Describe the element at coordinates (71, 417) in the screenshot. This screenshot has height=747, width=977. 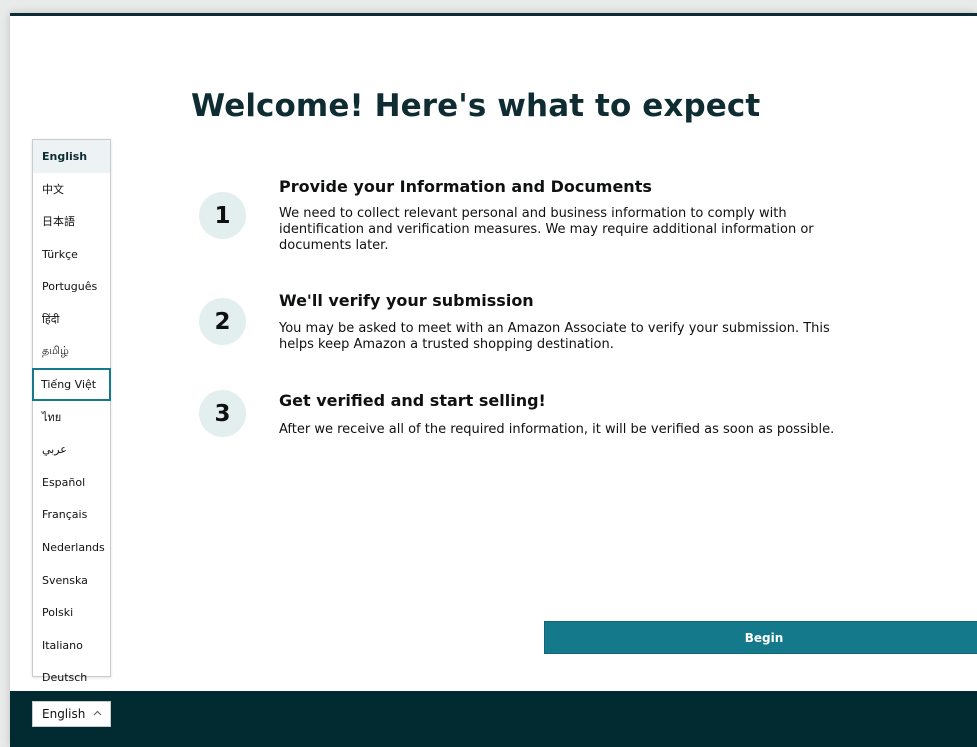
I see `language-option-thai: ไทย` at that location.